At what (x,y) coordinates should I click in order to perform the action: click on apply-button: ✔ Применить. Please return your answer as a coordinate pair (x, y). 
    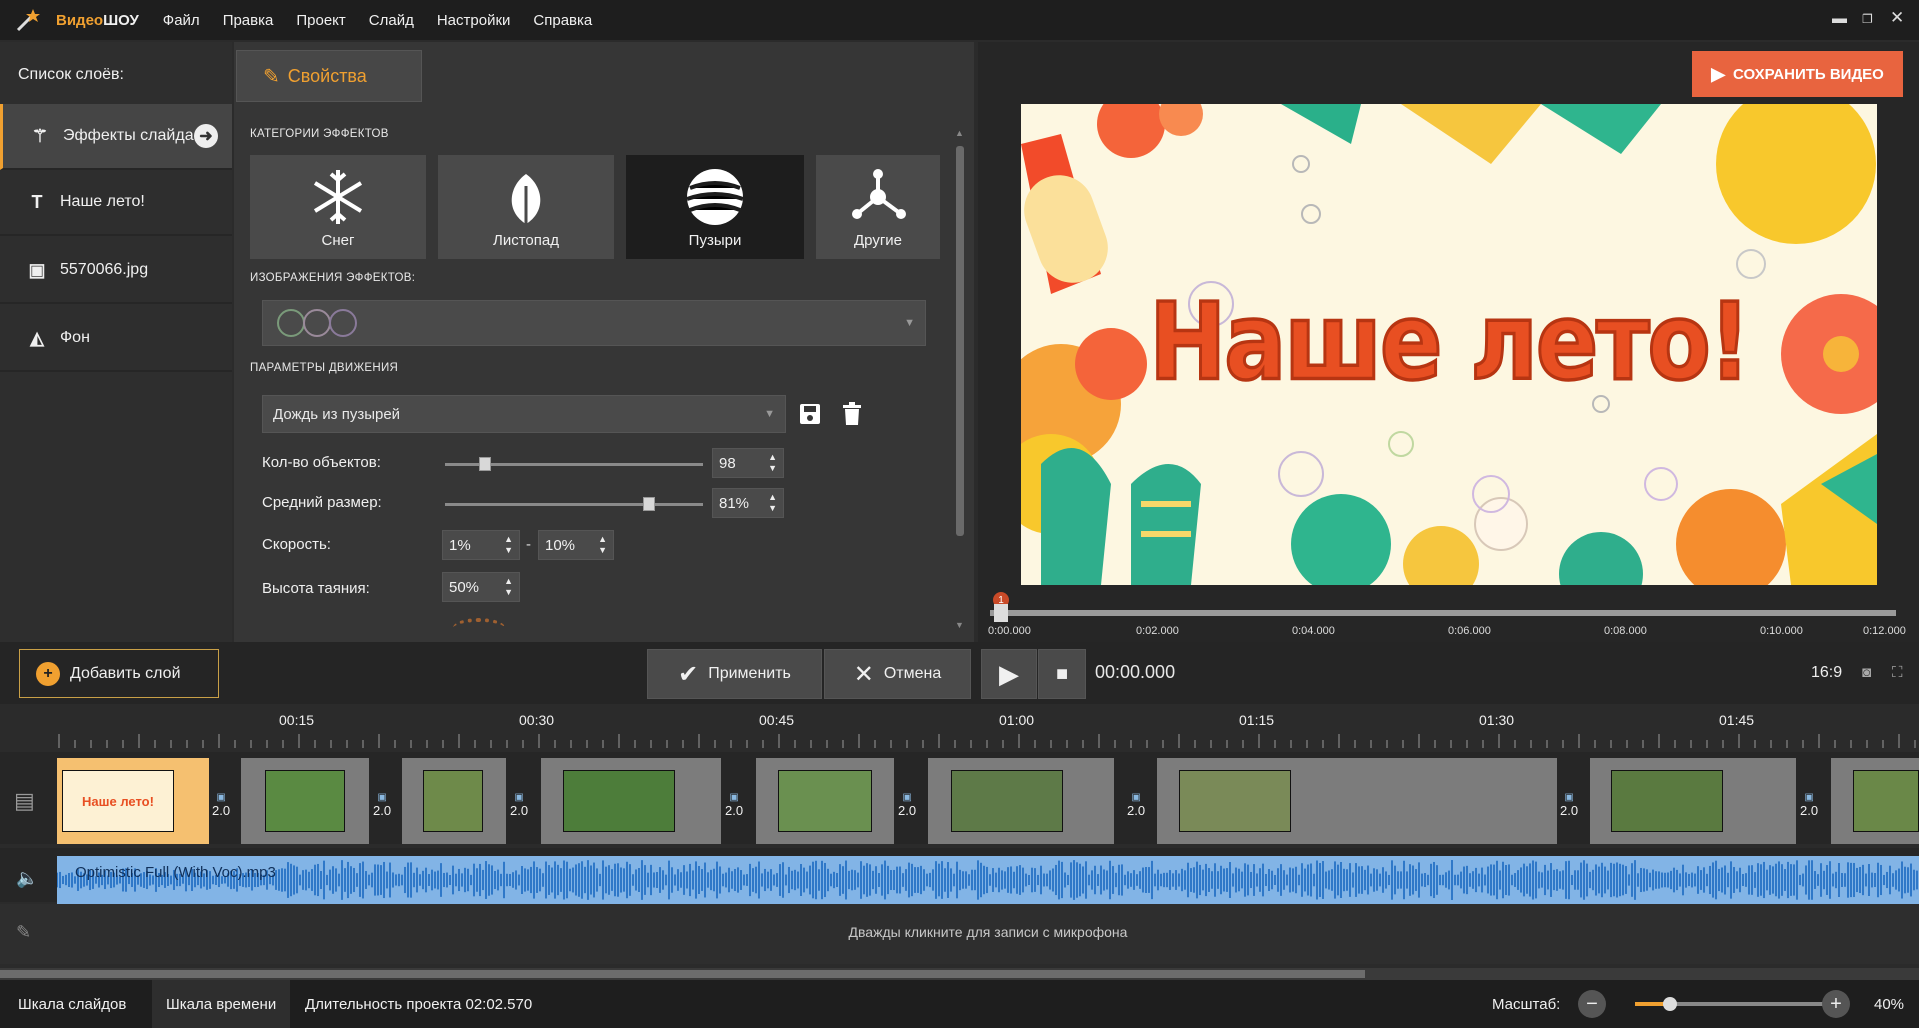
    Looking at the image, I should click on (734, 674).